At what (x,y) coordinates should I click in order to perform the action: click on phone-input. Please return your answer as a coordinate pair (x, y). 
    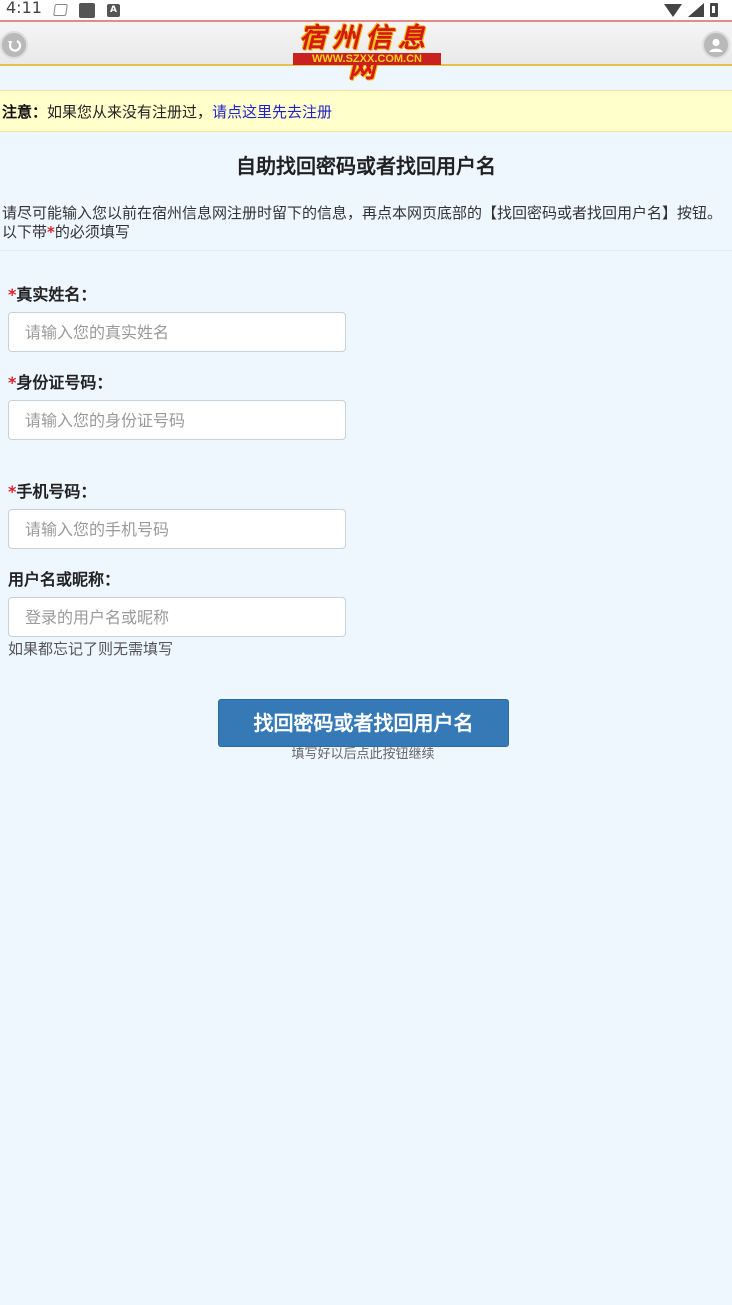
    Looking at the image, I should click on (177, 529).